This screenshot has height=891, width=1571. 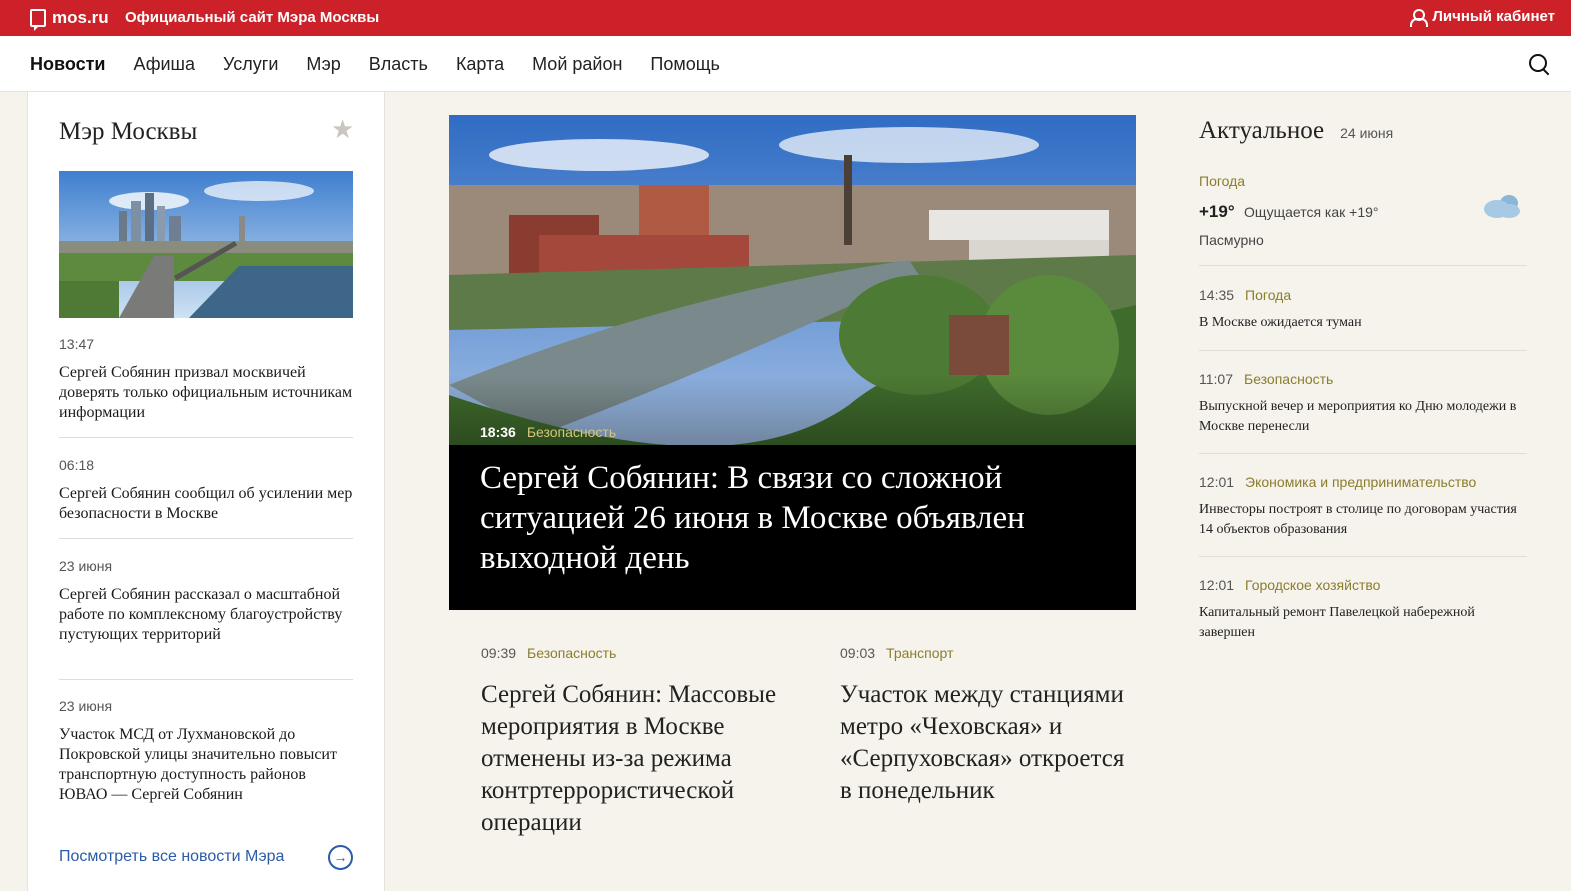 What do you see at coordinates (1360, 482) in the screenshot?
I see `item-category: Экономика и предпринимательство` at bounding box center [1360, 482].